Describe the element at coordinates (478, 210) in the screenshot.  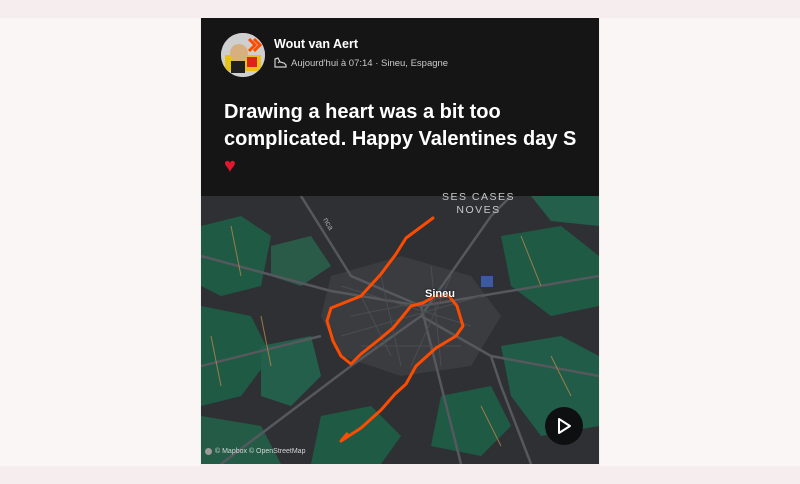
I see `area-label-line-2: NOVES` at that location.